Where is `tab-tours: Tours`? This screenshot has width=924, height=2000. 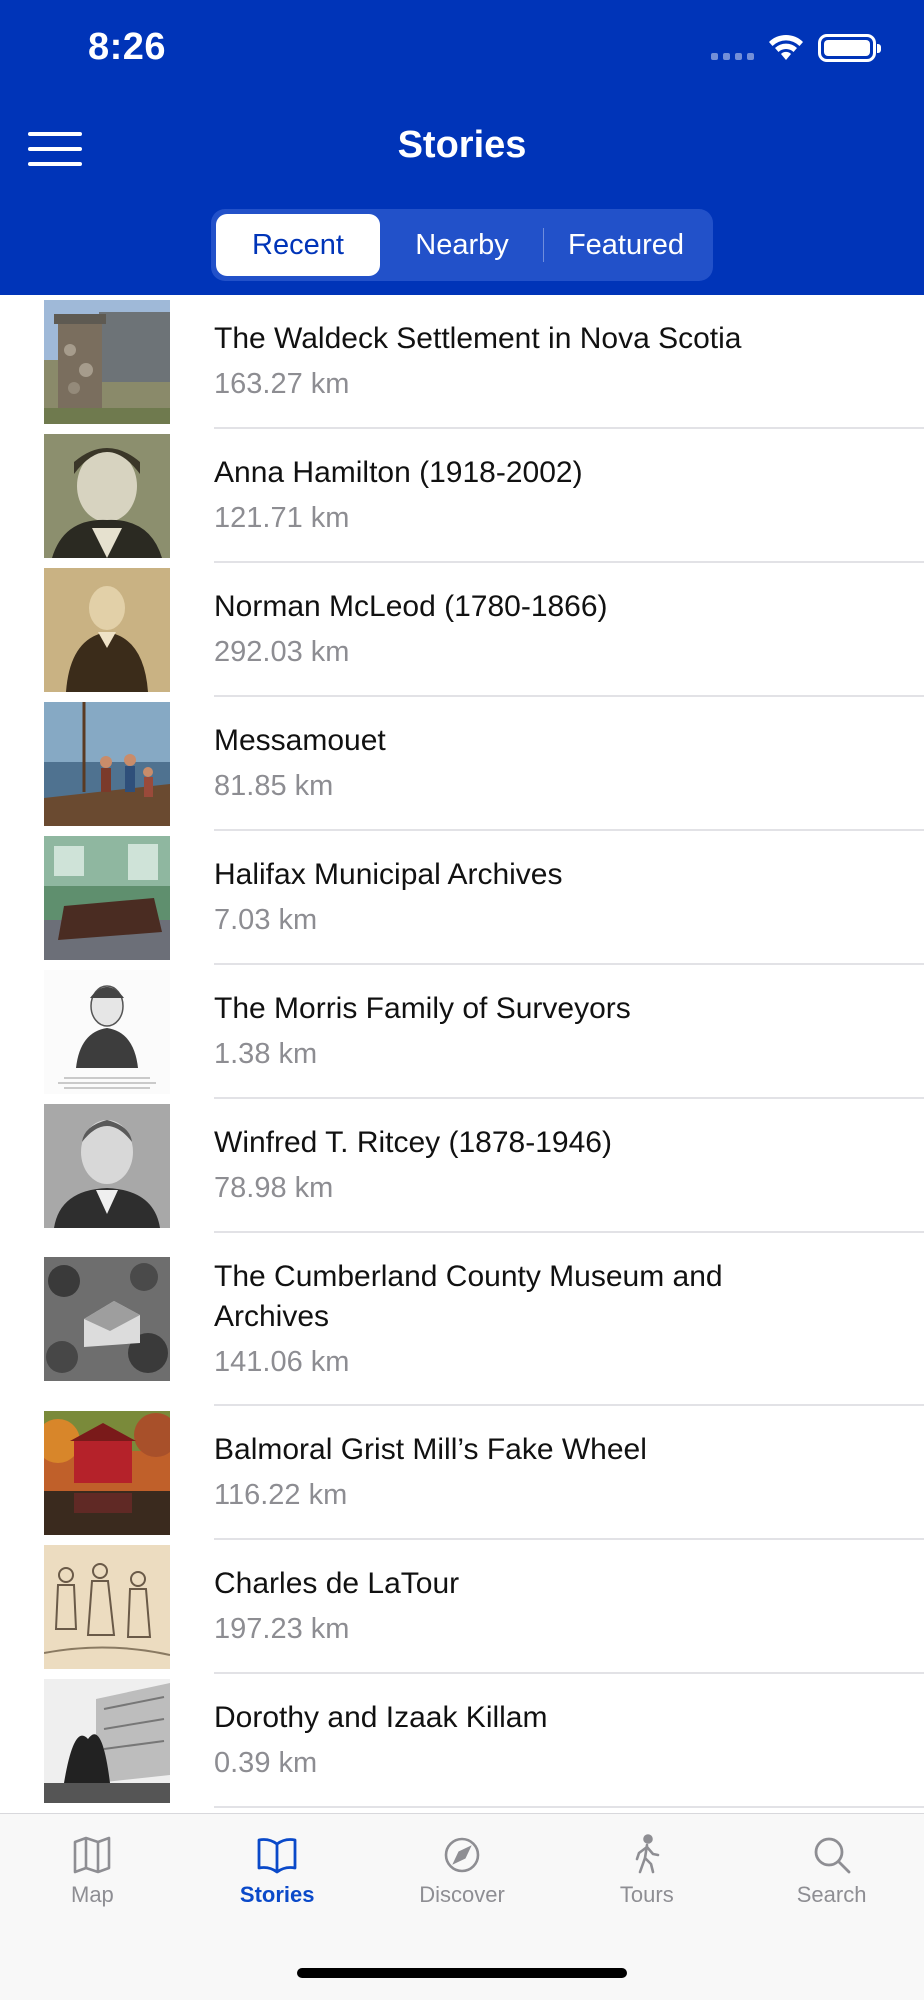 tab-tours: Tours is located at coordinates (646, 1869).